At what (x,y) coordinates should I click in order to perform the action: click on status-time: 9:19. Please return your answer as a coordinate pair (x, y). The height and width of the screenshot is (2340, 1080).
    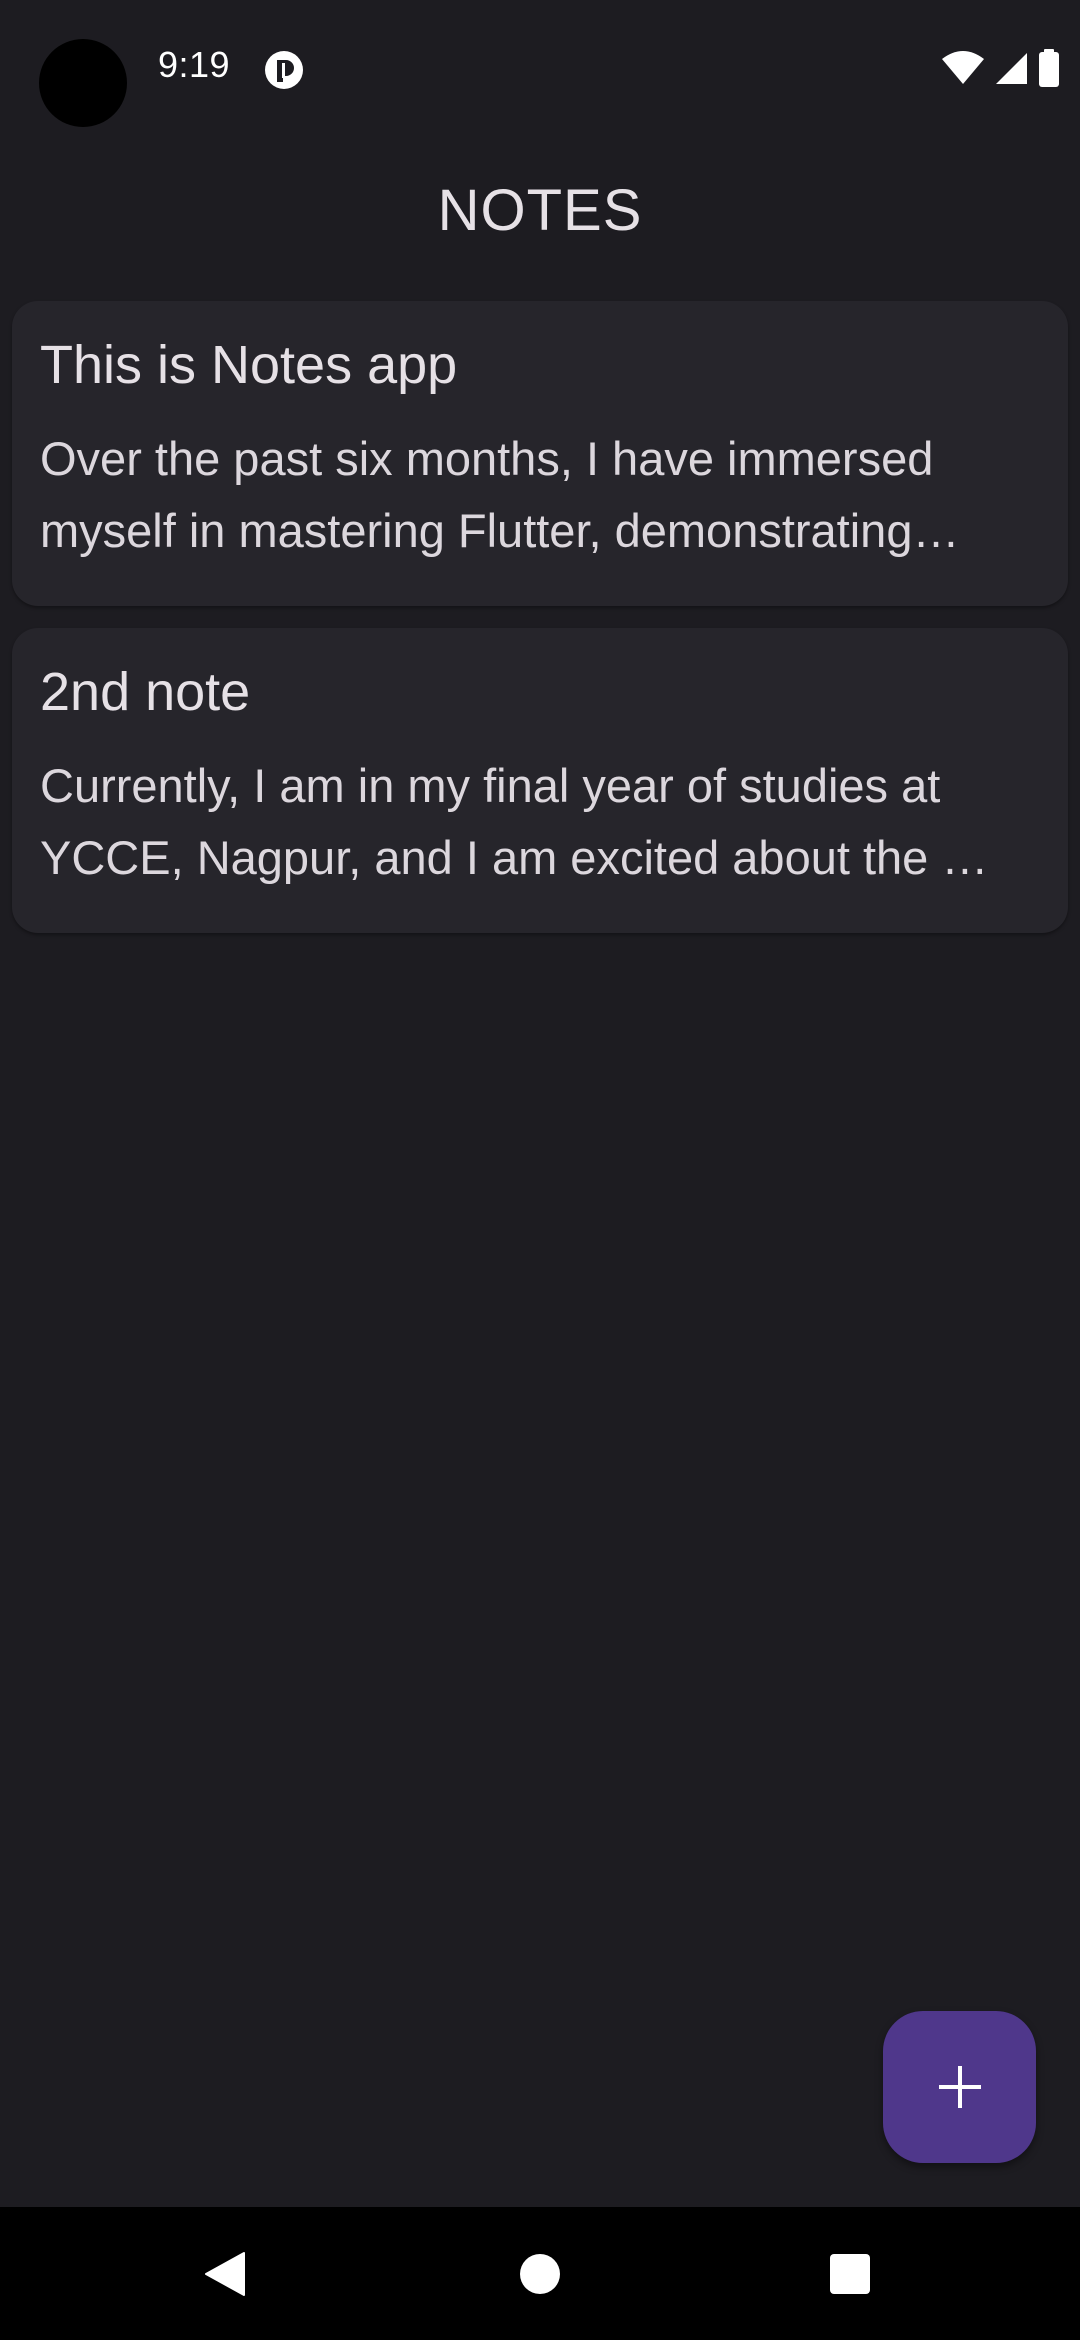
    Looking at the image, I should click on (194, 64).